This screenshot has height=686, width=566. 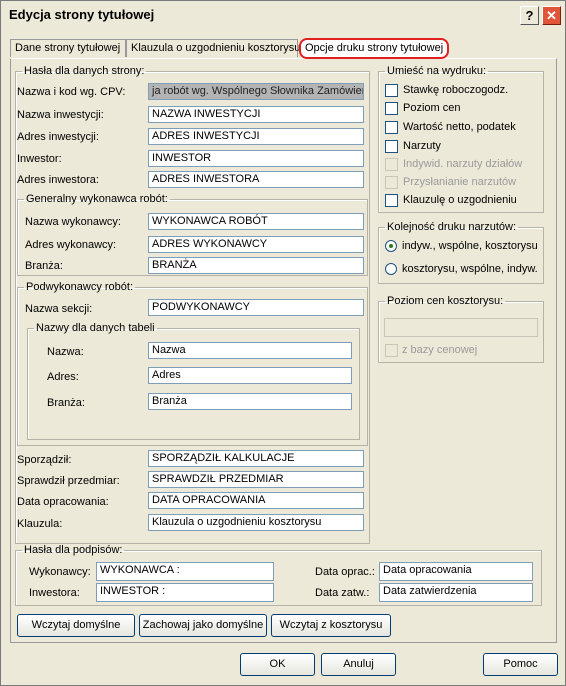 What do you see at coordinates (437, 71) in the screenshot?
I see `print-options-legend: Umieść na wydruku:` at bounding box center [437, 71].